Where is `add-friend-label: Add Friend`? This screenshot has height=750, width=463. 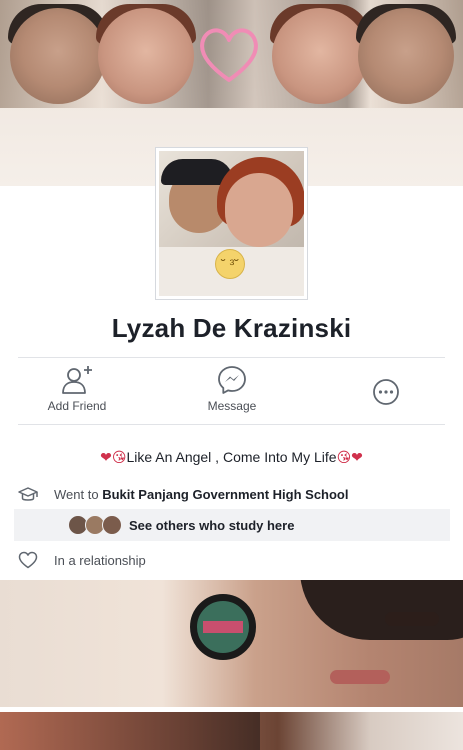
add-friend-label: Add Friend is located at coordinates (77, 406).